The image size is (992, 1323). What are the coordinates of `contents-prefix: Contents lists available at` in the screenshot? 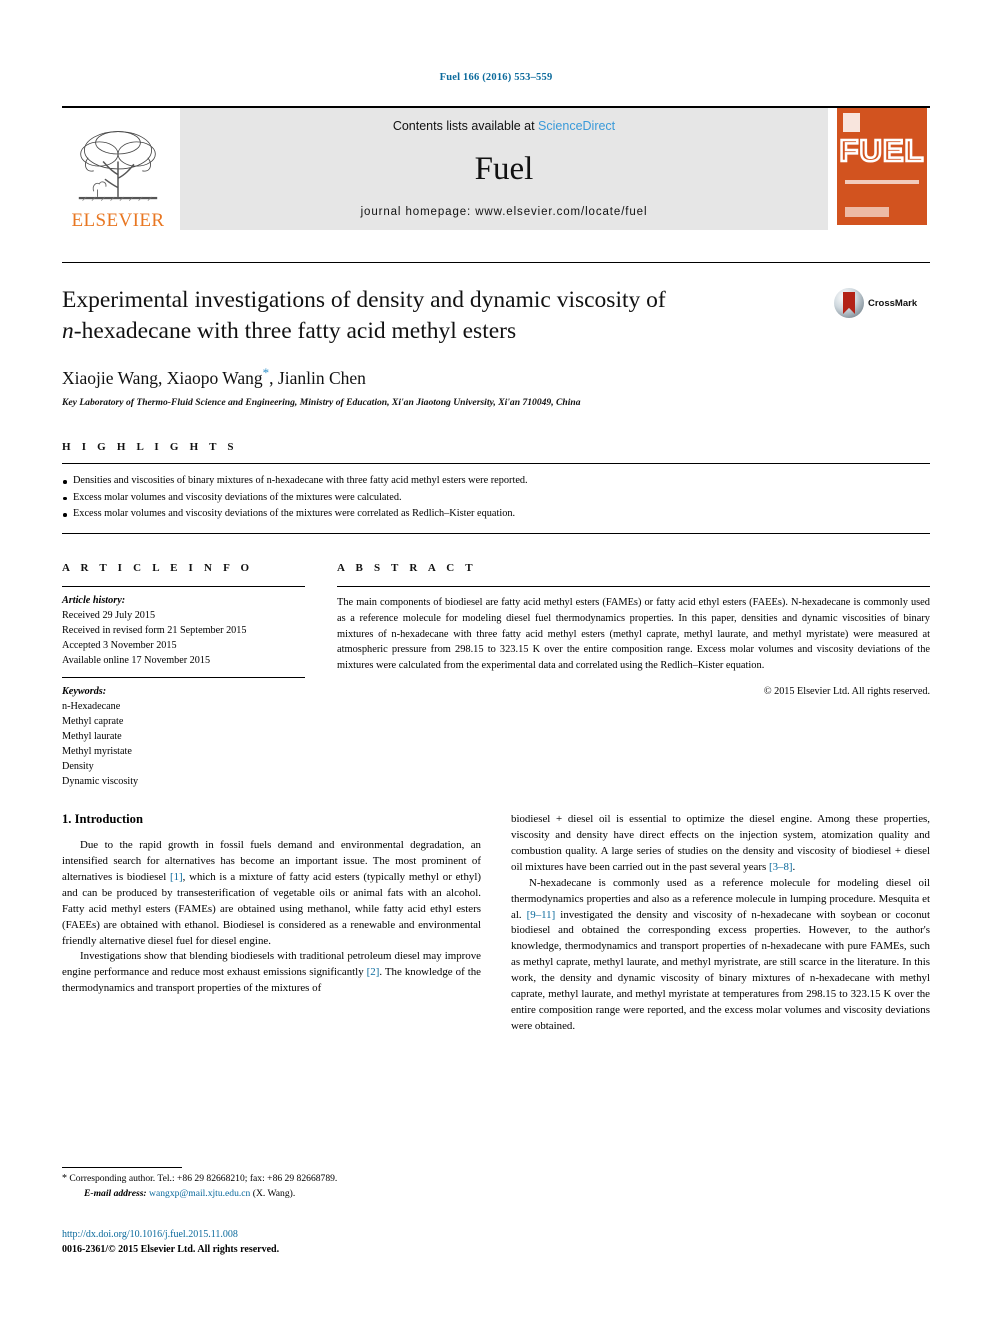 It's located at (465, 126).